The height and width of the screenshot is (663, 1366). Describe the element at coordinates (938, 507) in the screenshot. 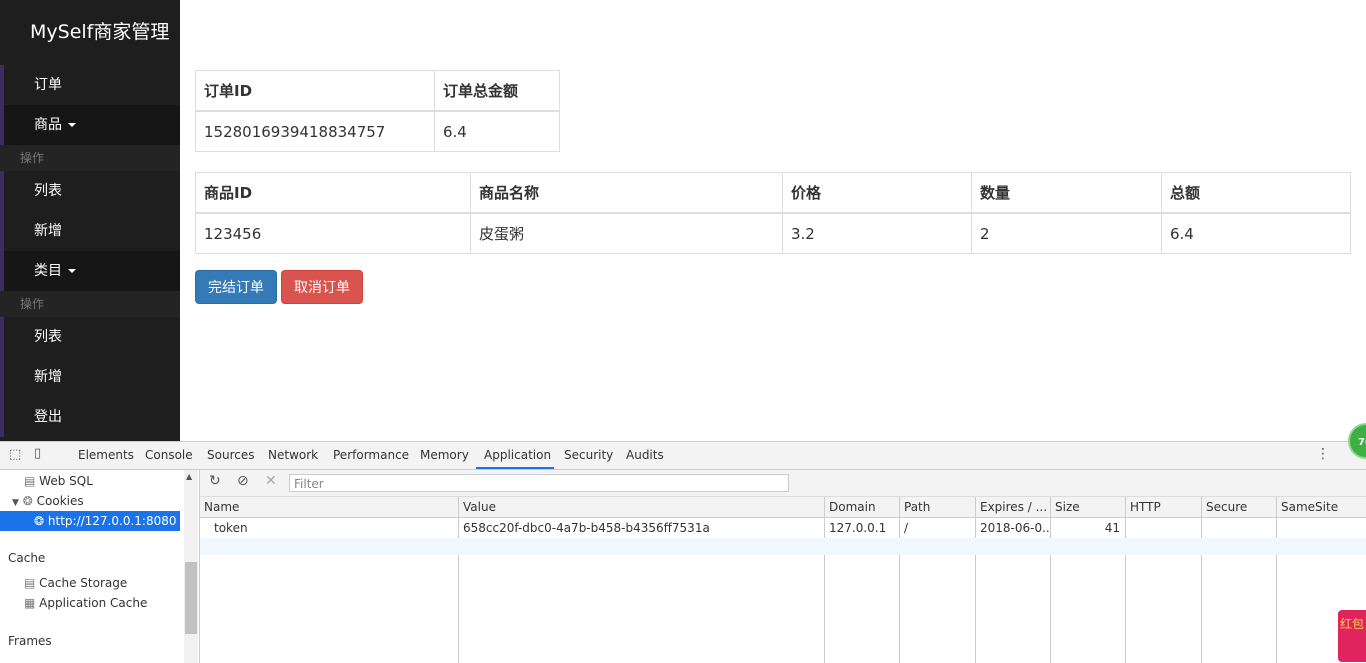

I see `column-path: Path` at that location.